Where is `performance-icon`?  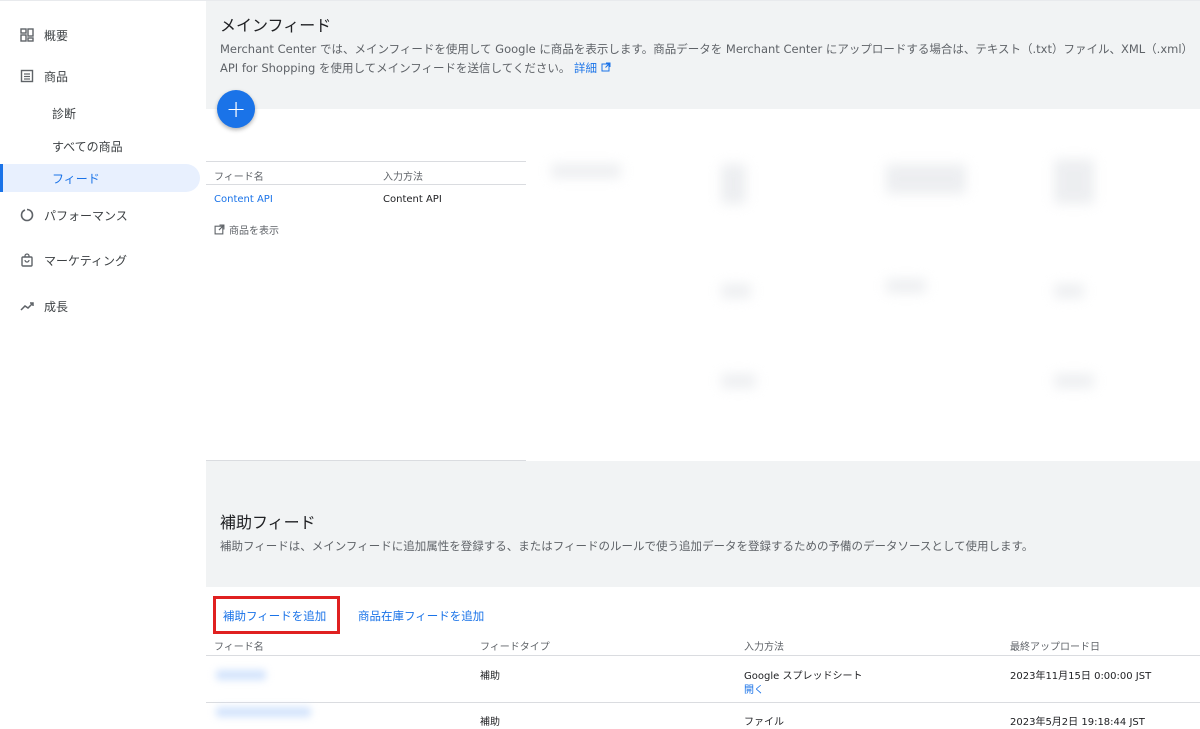
performance-icon is located at coordinates (27, 215).